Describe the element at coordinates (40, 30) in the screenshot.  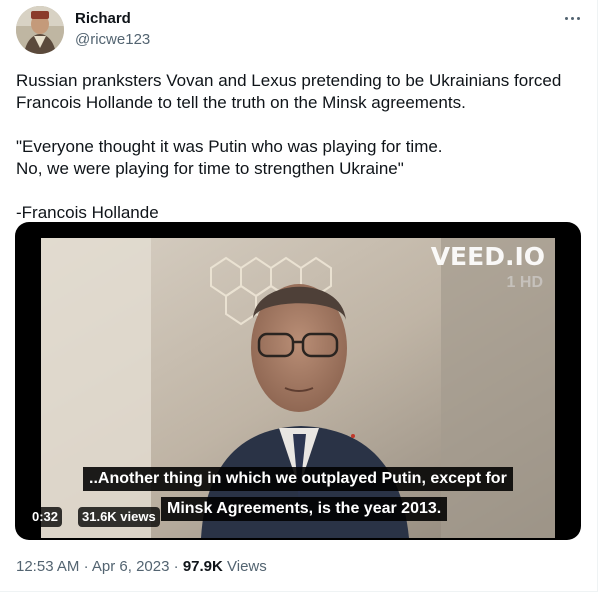
I see `avatar` at that location.